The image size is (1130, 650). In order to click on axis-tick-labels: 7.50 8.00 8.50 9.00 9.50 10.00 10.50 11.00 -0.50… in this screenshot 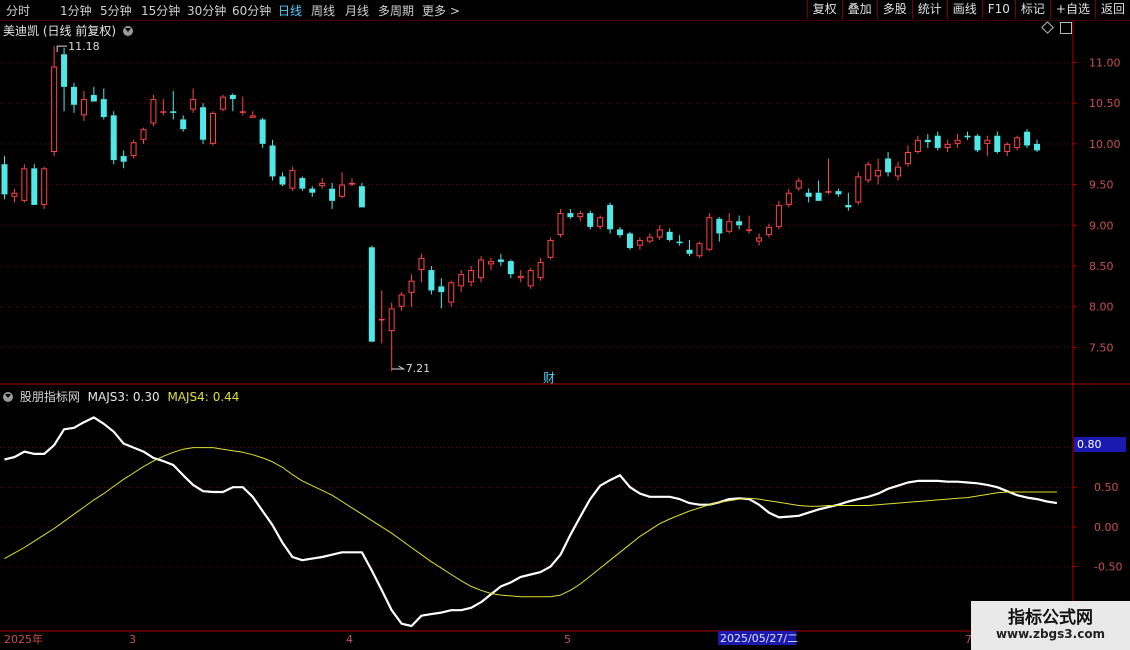, I will do `click(1105, 314)`.